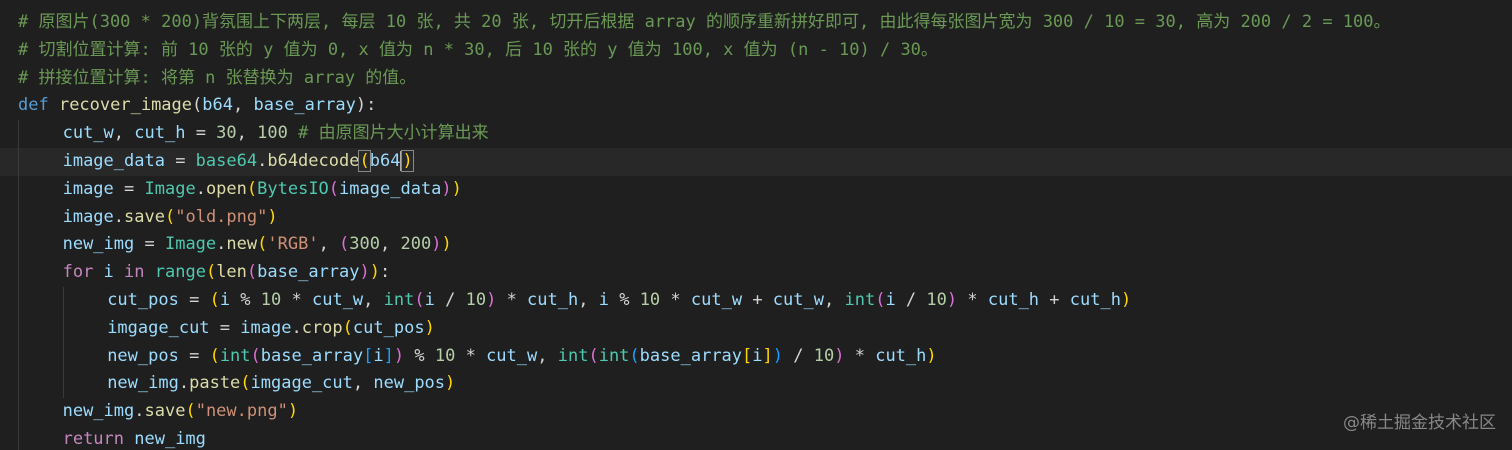 The image size is (1512, 450). Describe the element at coordinates (215, 383) in the screenshot. I see `code-token-function: paste` at that location.